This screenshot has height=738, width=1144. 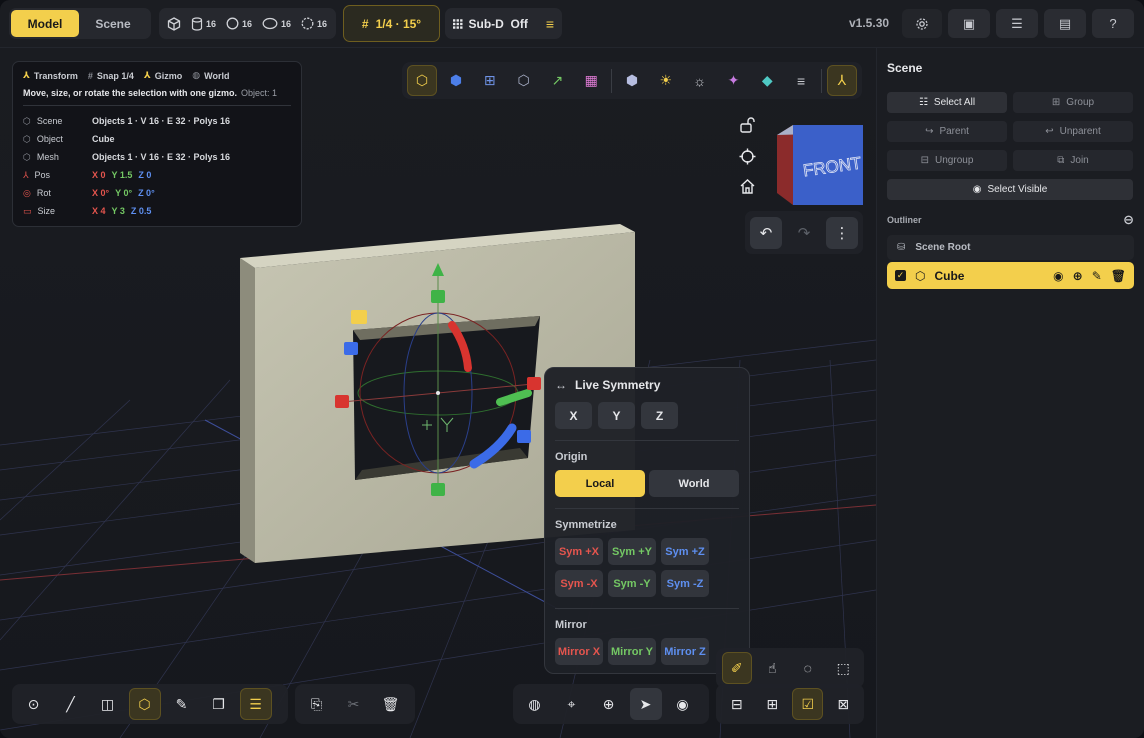 I want to click on toolbar-separator, so click(x=612, y=80).